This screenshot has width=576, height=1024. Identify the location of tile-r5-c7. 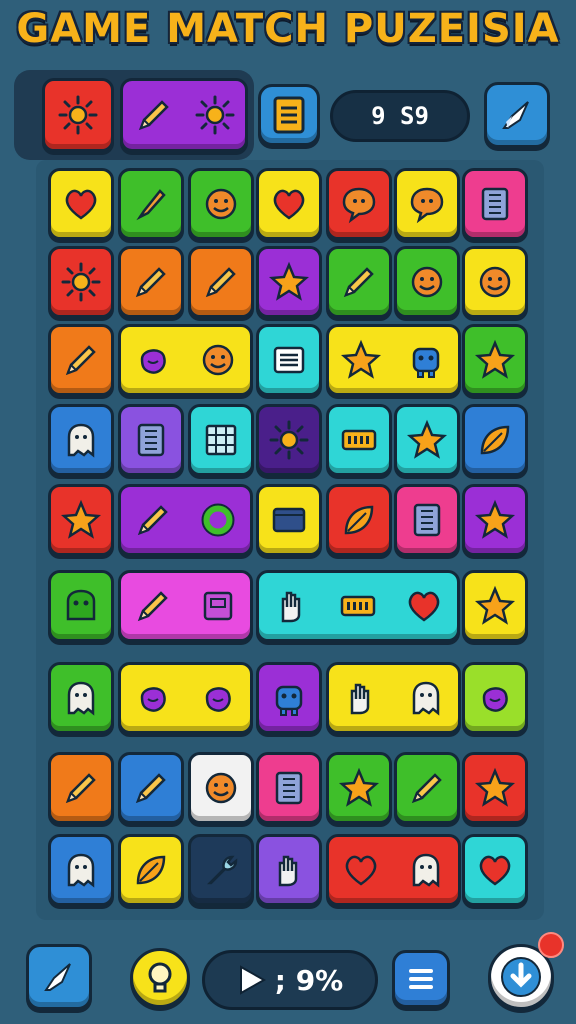
(495, 520).